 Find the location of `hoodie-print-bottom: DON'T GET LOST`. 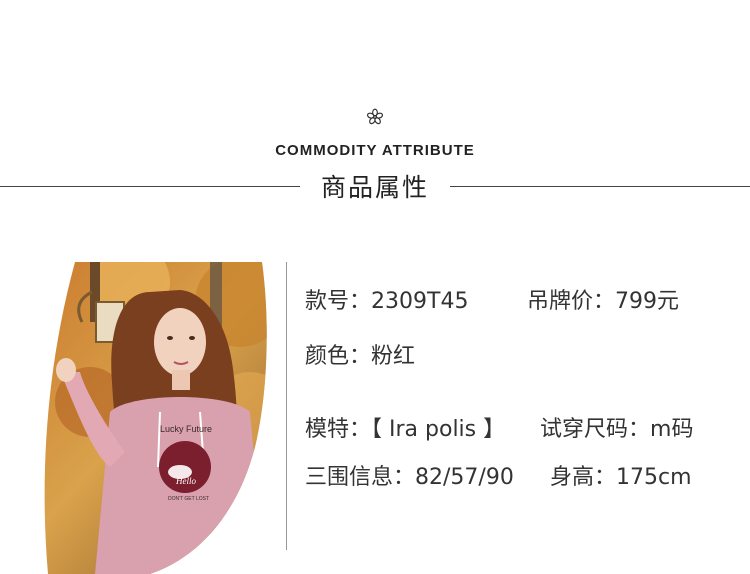

hoodie-print-bottom: DON'T GET LOST is located at coordinates (188, 499).